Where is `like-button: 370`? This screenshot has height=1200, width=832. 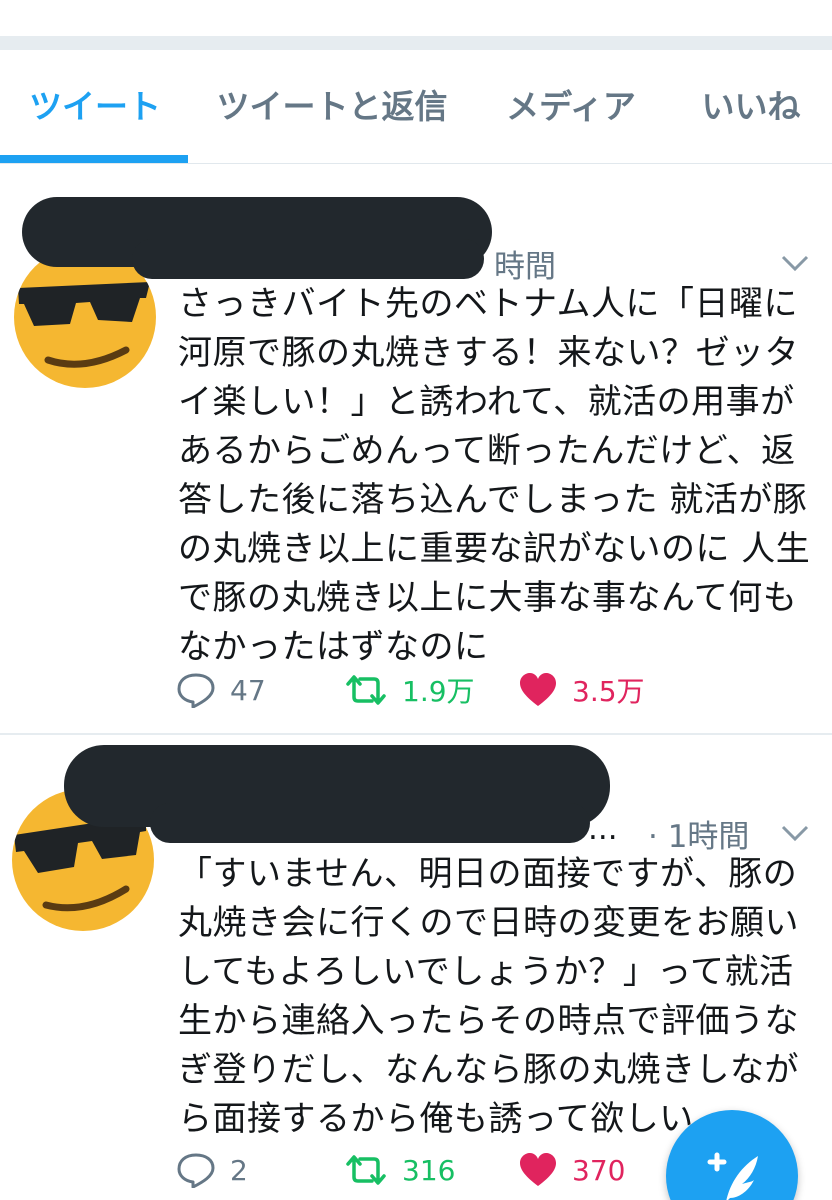 like-button: 370 is located at coordinates (571, 1170).